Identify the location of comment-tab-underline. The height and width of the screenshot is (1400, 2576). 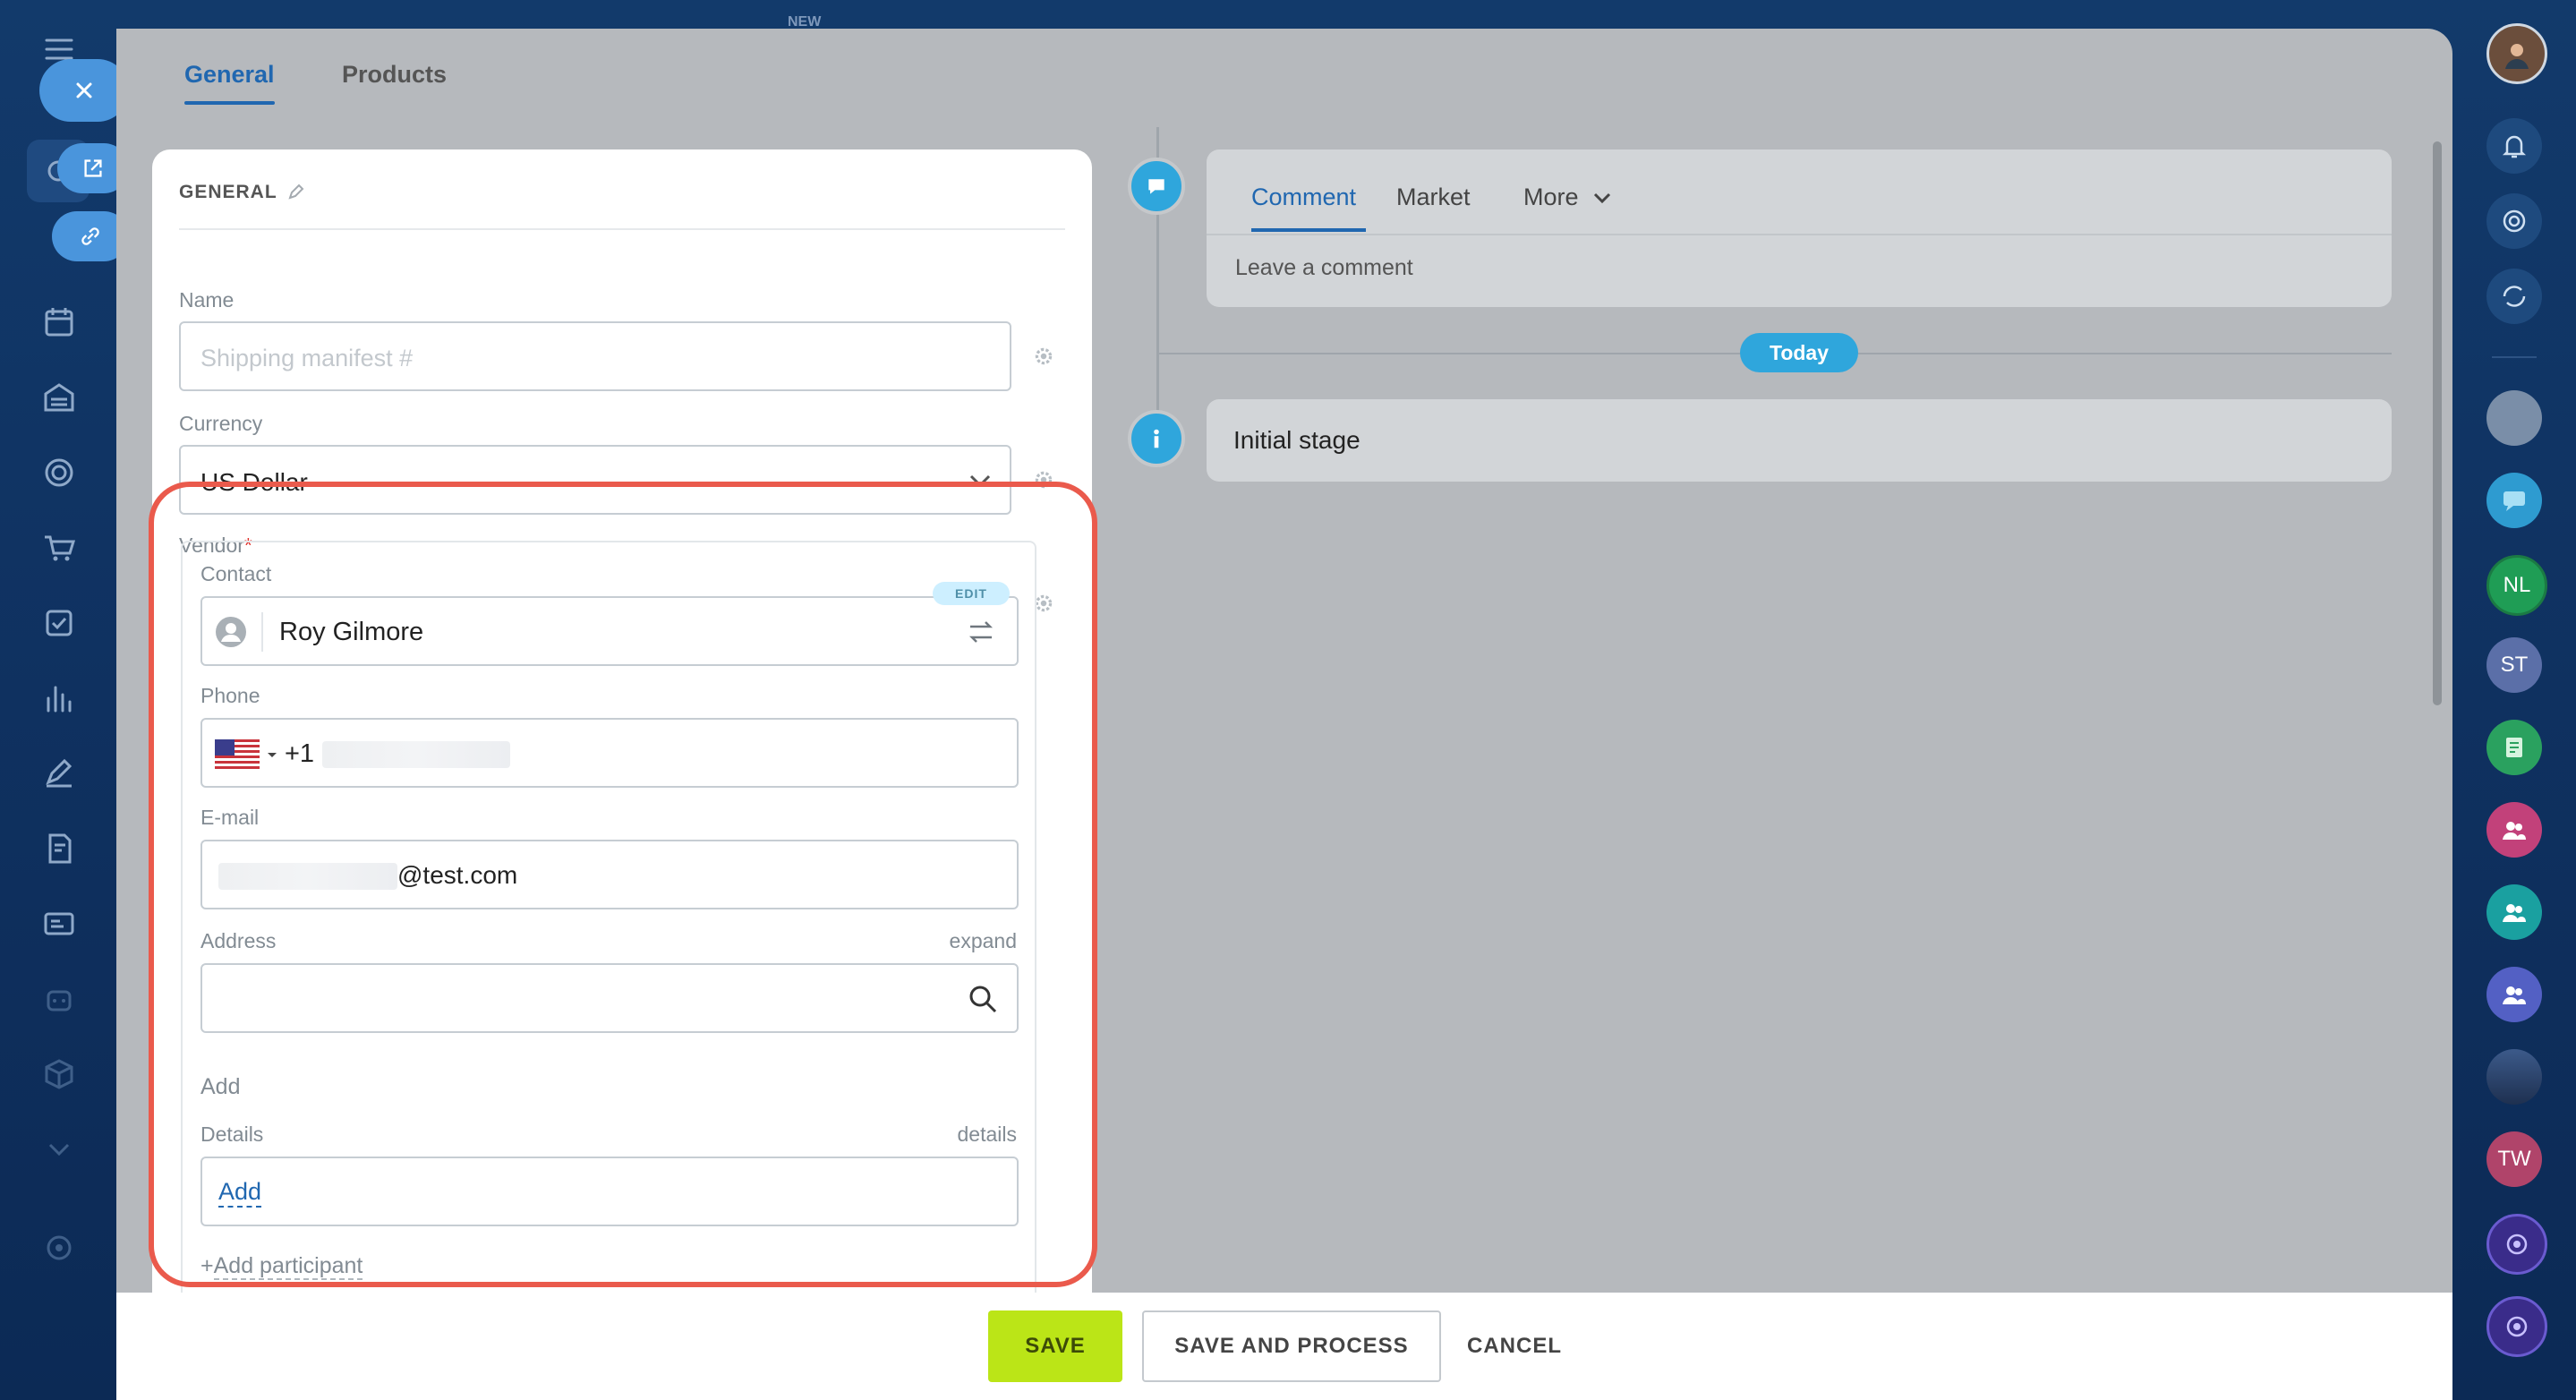
(1308, 230).